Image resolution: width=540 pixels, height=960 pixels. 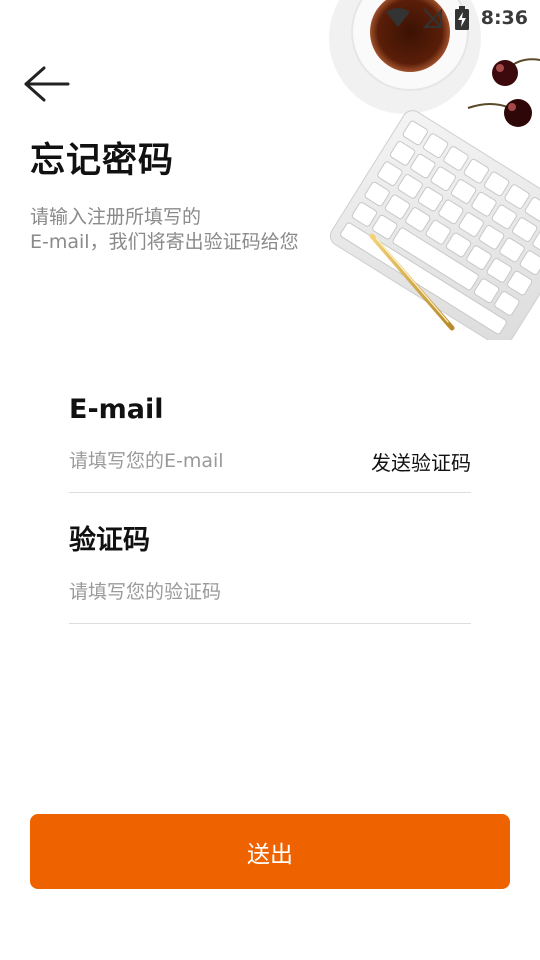 What do you see at coordinates (220, 461) in the screenshot?
I see `email-input` at bounding box center [220, 461].